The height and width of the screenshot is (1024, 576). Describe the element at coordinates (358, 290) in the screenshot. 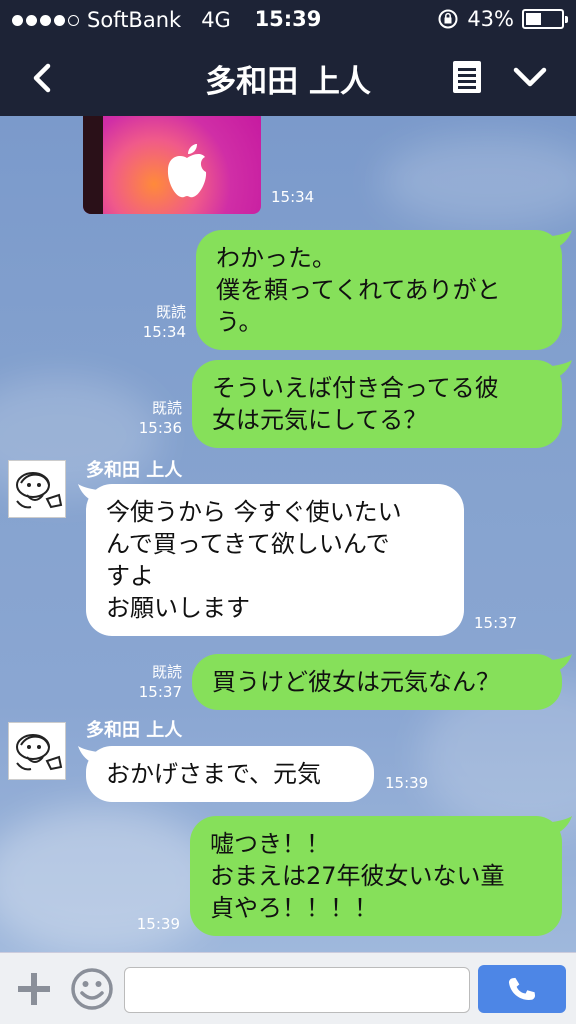

I see `message-line: 僕を頼ってくれてありがと` at that location.